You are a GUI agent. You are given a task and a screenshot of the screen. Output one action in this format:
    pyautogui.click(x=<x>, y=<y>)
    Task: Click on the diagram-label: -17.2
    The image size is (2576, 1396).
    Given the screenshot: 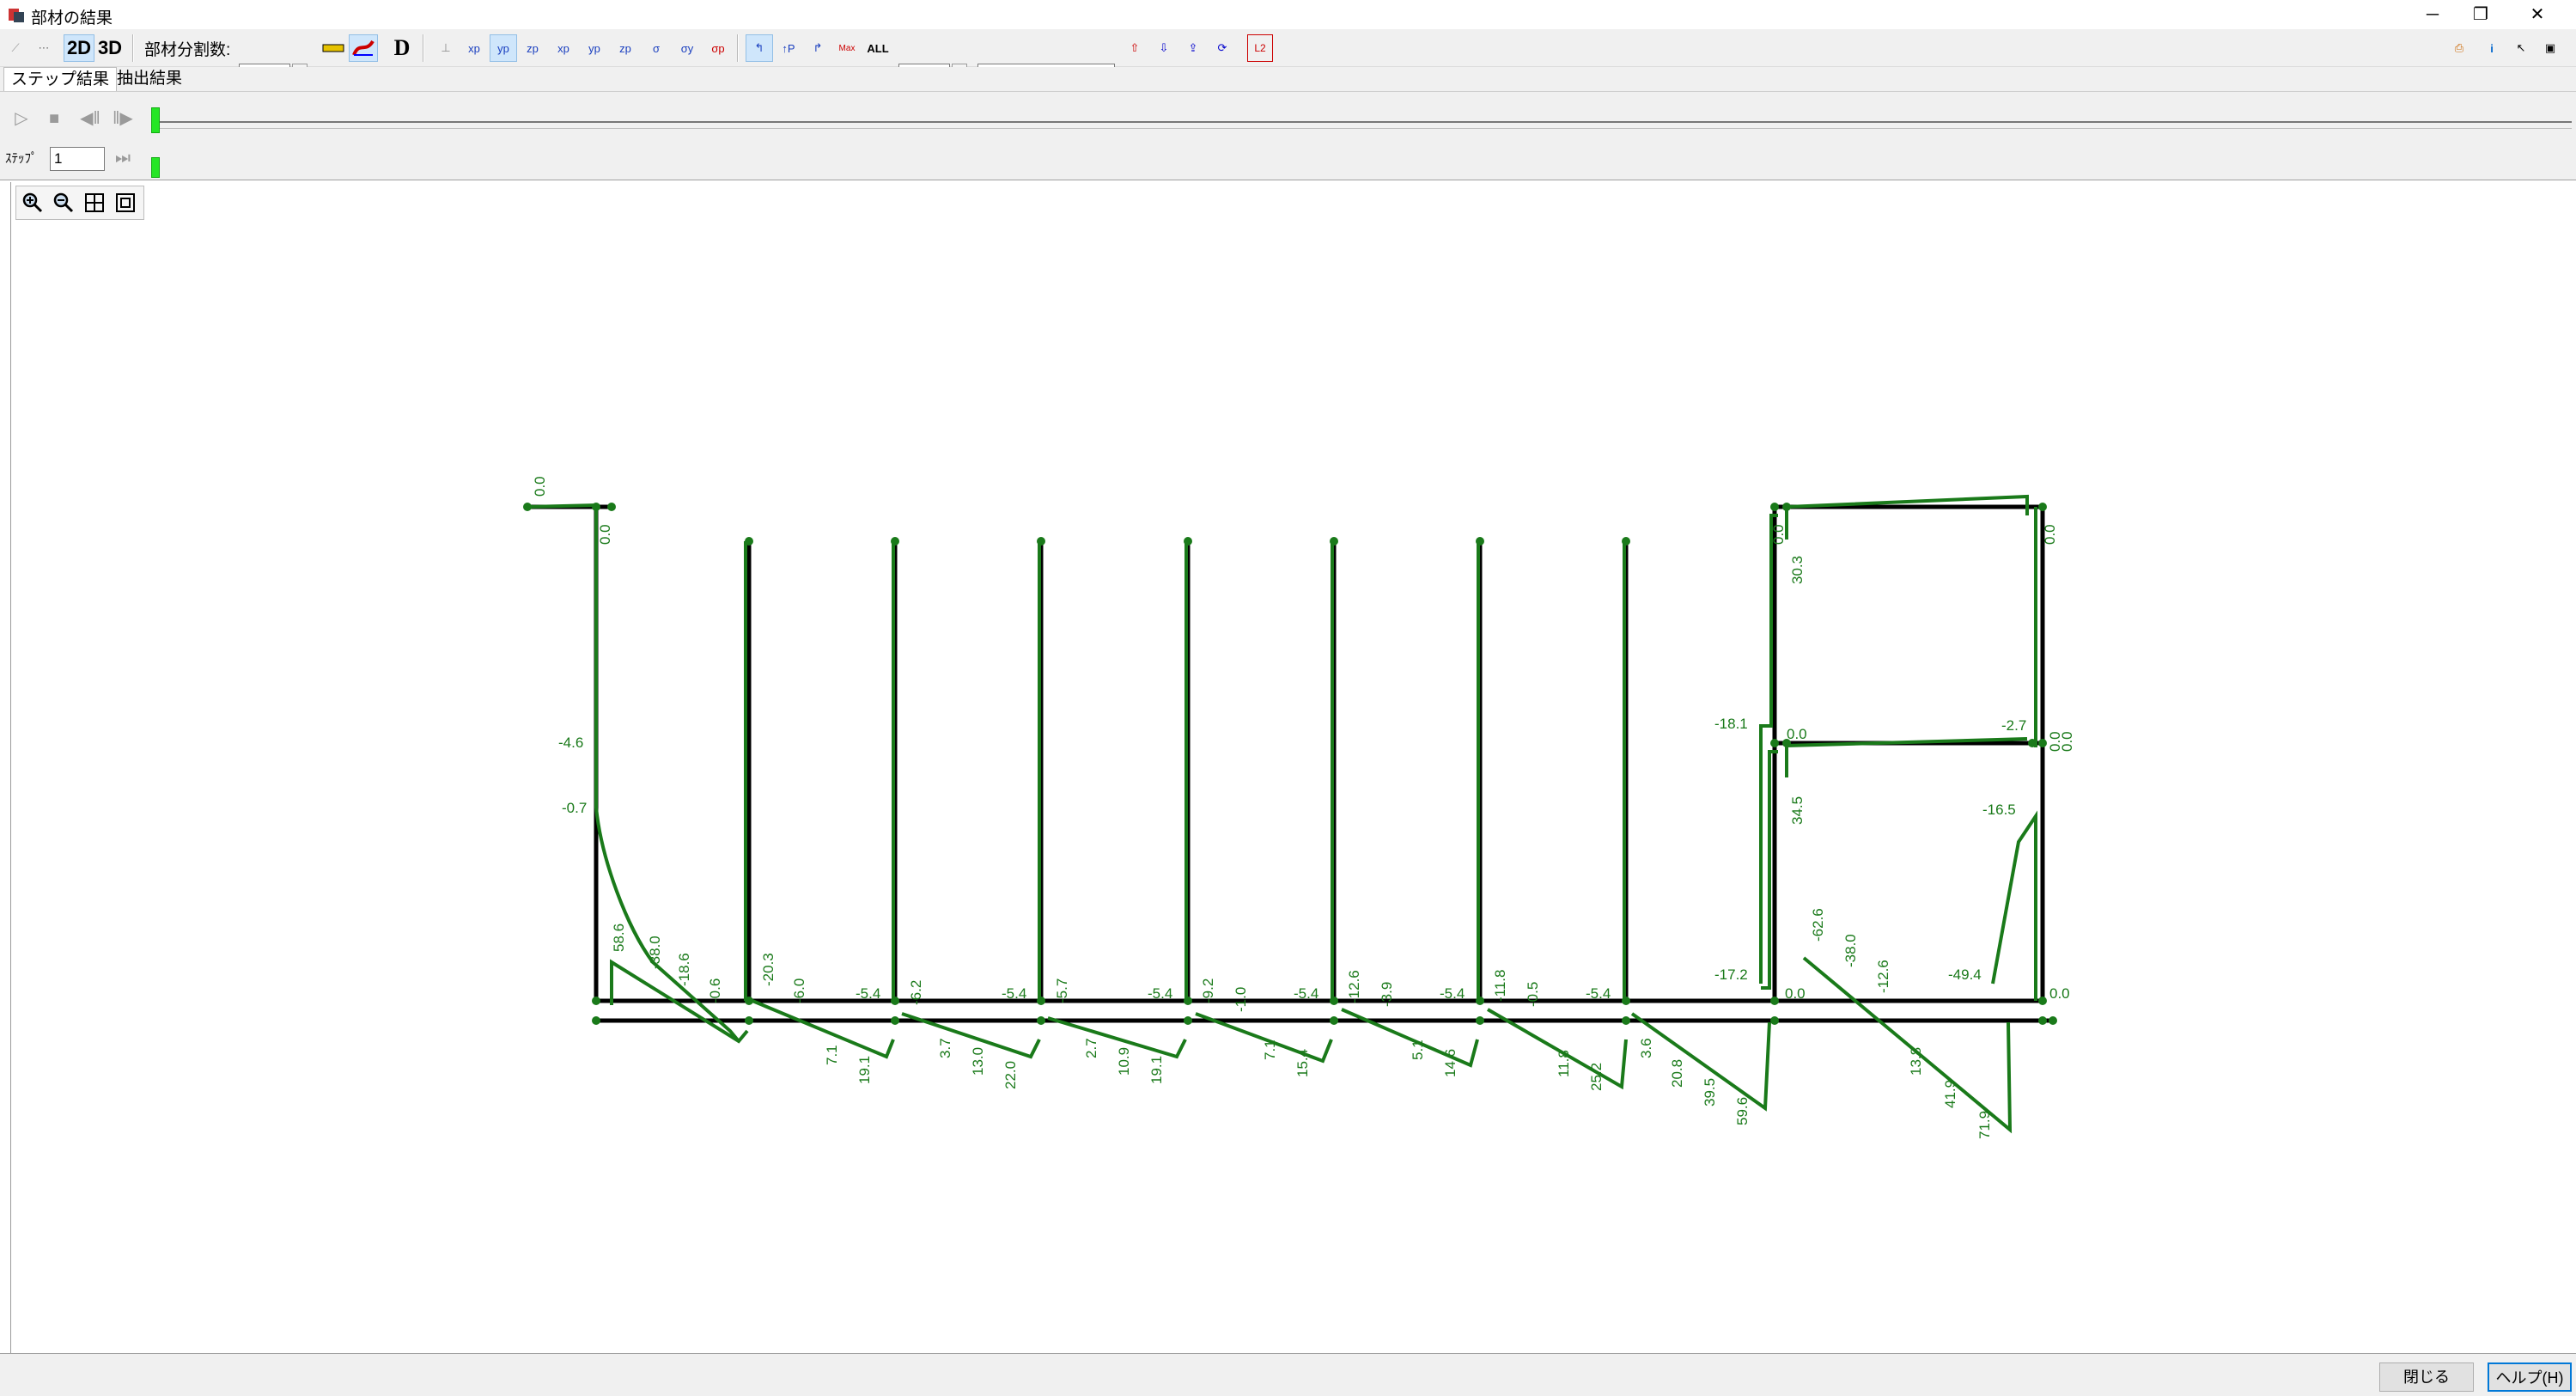 What is the action you would take?
    pyautogui.click(x=1731, y=974)
    